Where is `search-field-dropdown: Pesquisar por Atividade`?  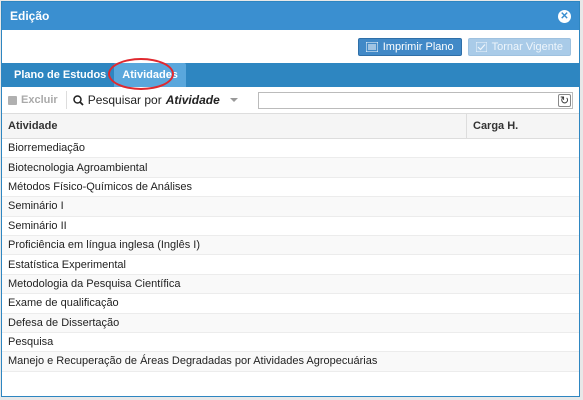 search-field-dropdown: Pesquisar por Atividade is located at coordinates (155, 100).